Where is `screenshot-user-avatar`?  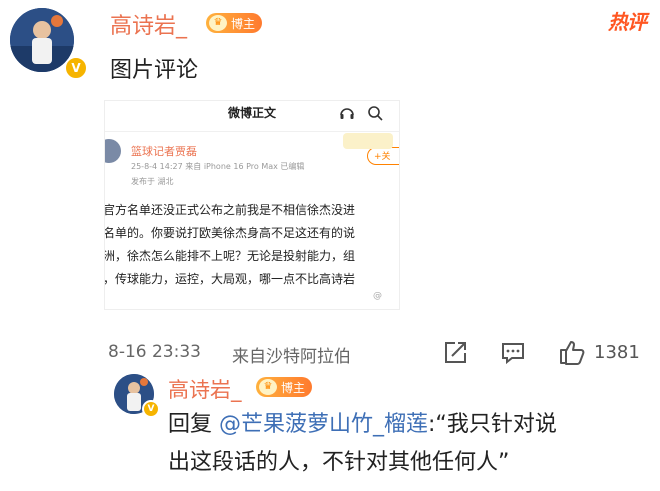
screenshot-user-avatar is located at coordinates (113, 151).